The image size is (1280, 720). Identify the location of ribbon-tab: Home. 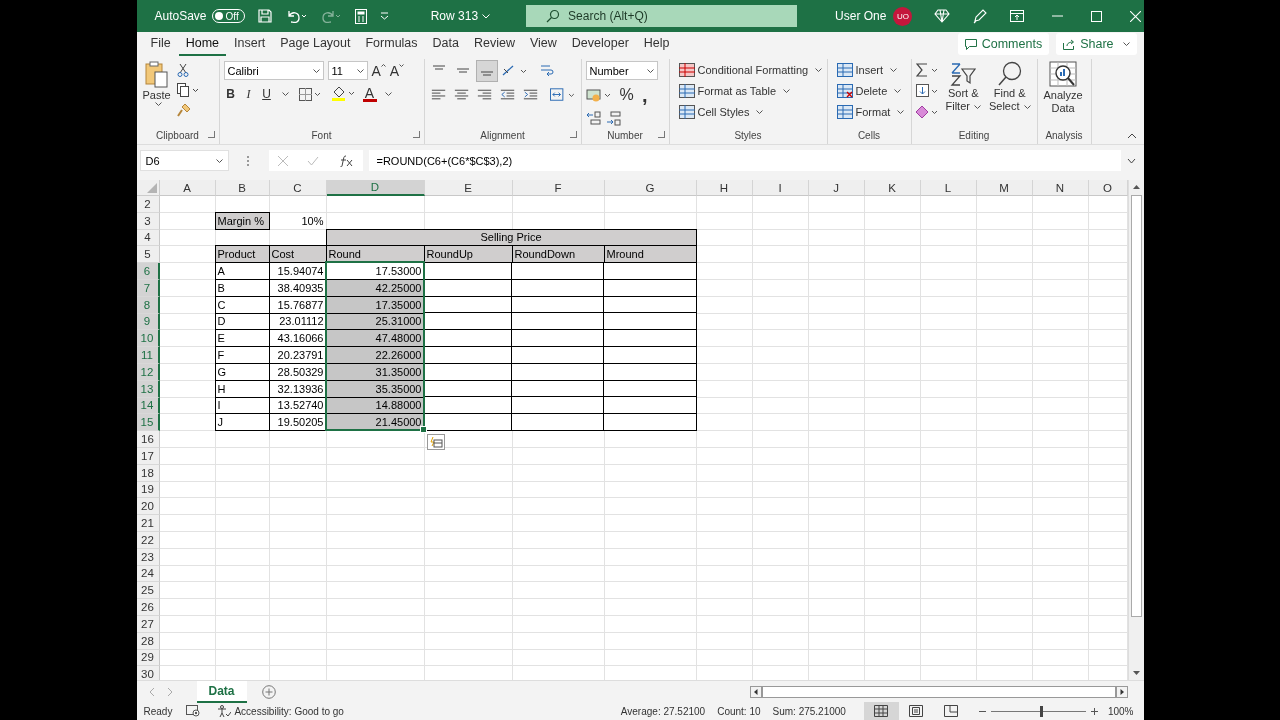
(202, 44).